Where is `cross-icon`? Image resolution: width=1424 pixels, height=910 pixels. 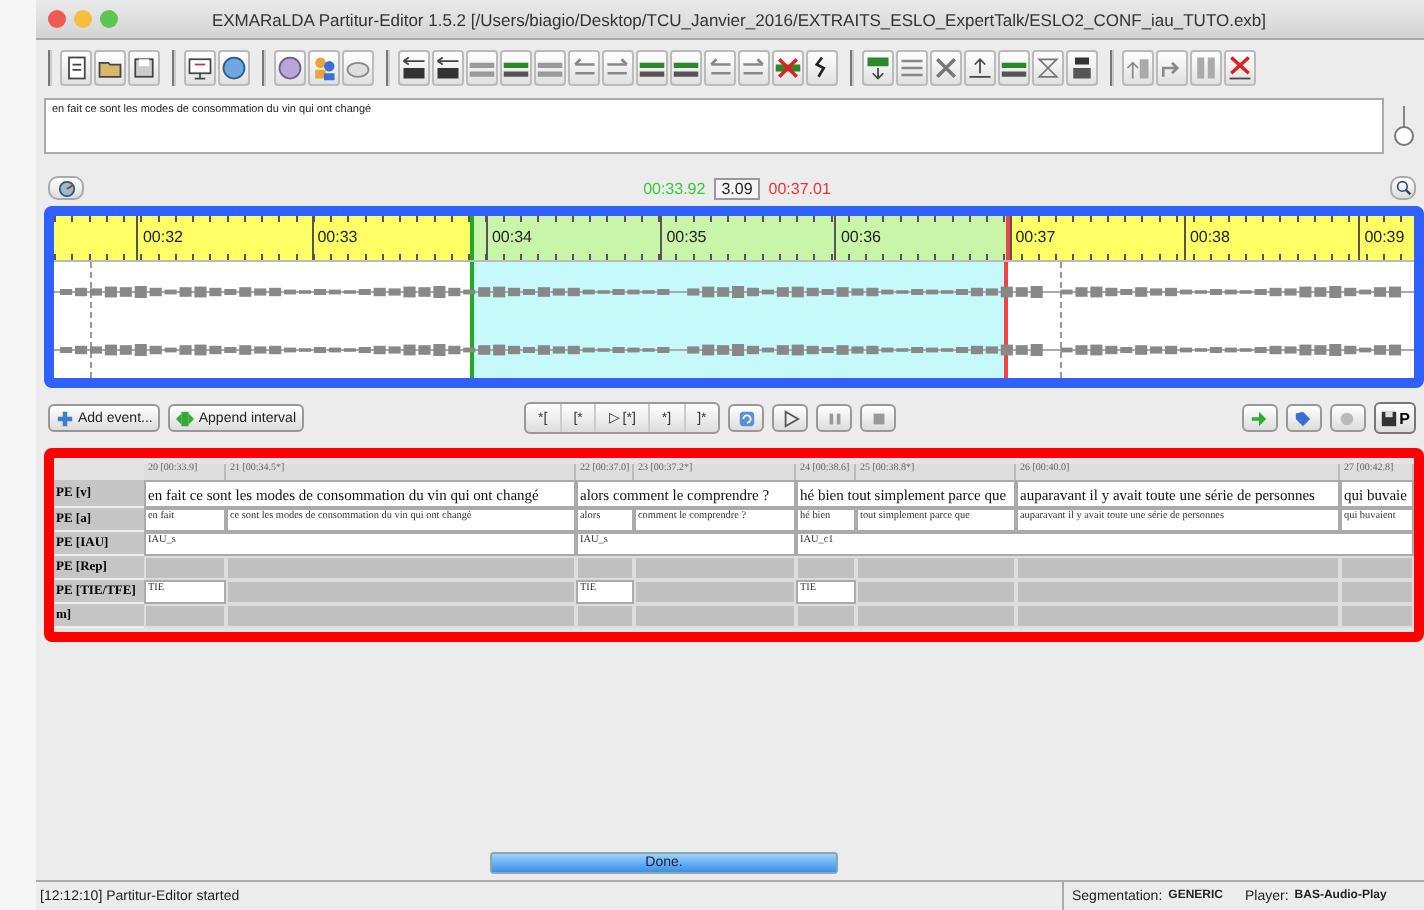
cross-icon is located at coordinates (946, 68).